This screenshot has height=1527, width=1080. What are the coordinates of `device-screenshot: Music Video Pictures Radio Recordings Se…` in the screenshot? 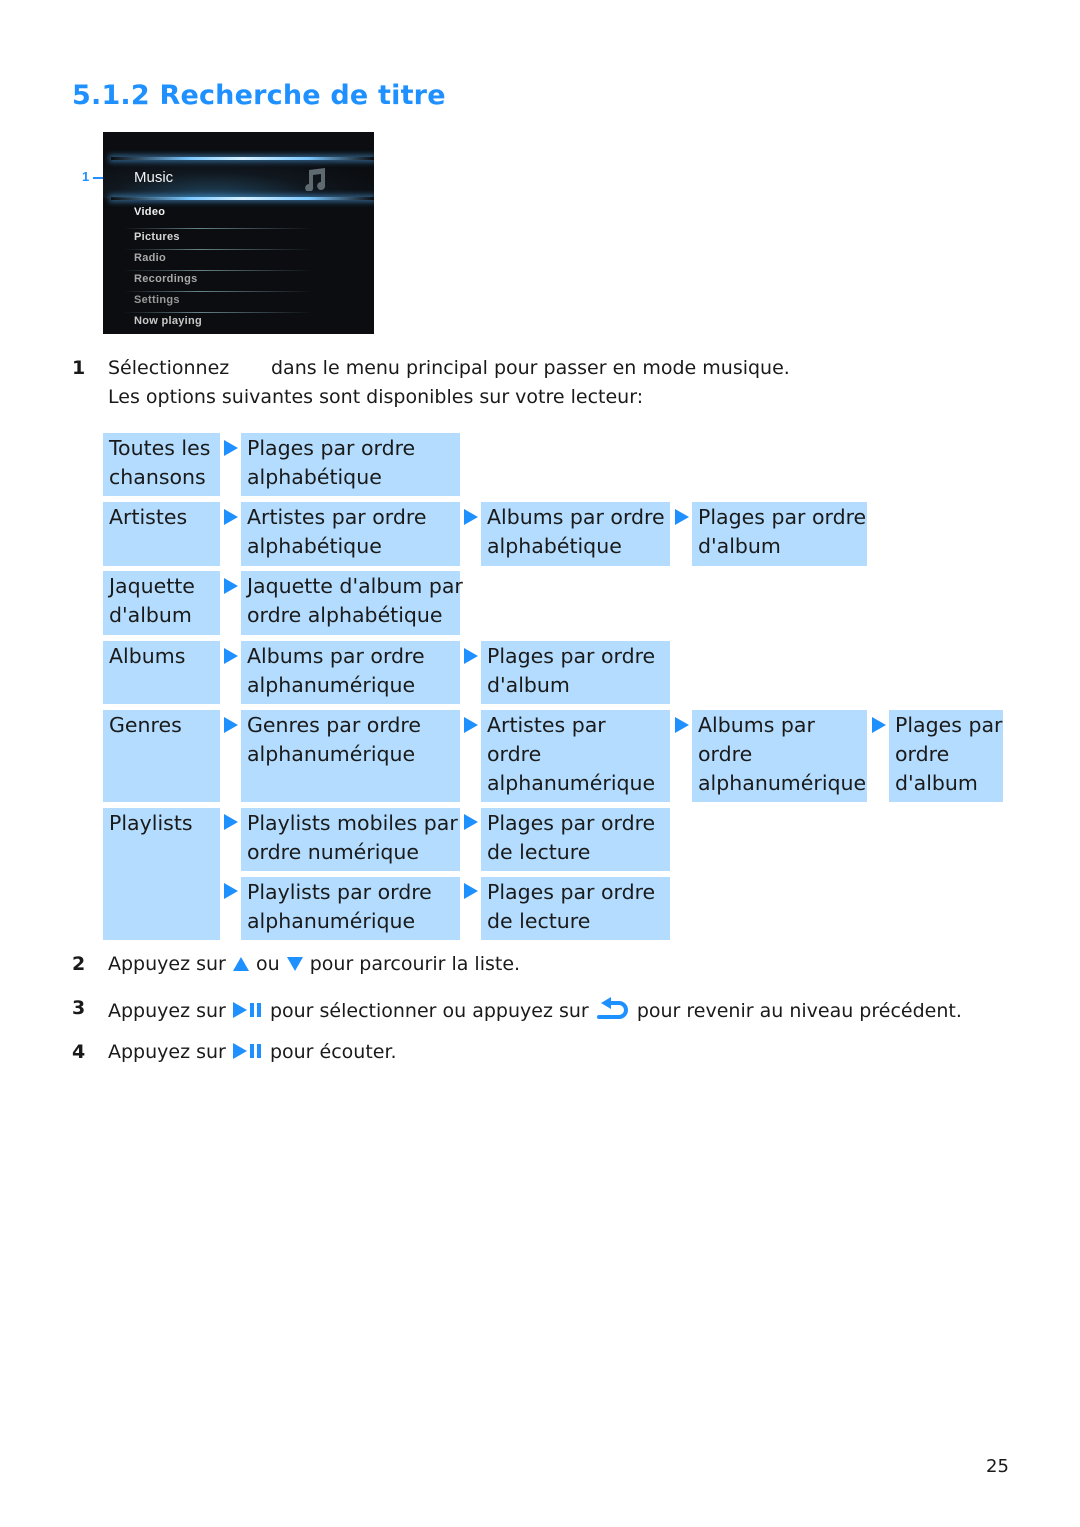 It's located at (238, 233).